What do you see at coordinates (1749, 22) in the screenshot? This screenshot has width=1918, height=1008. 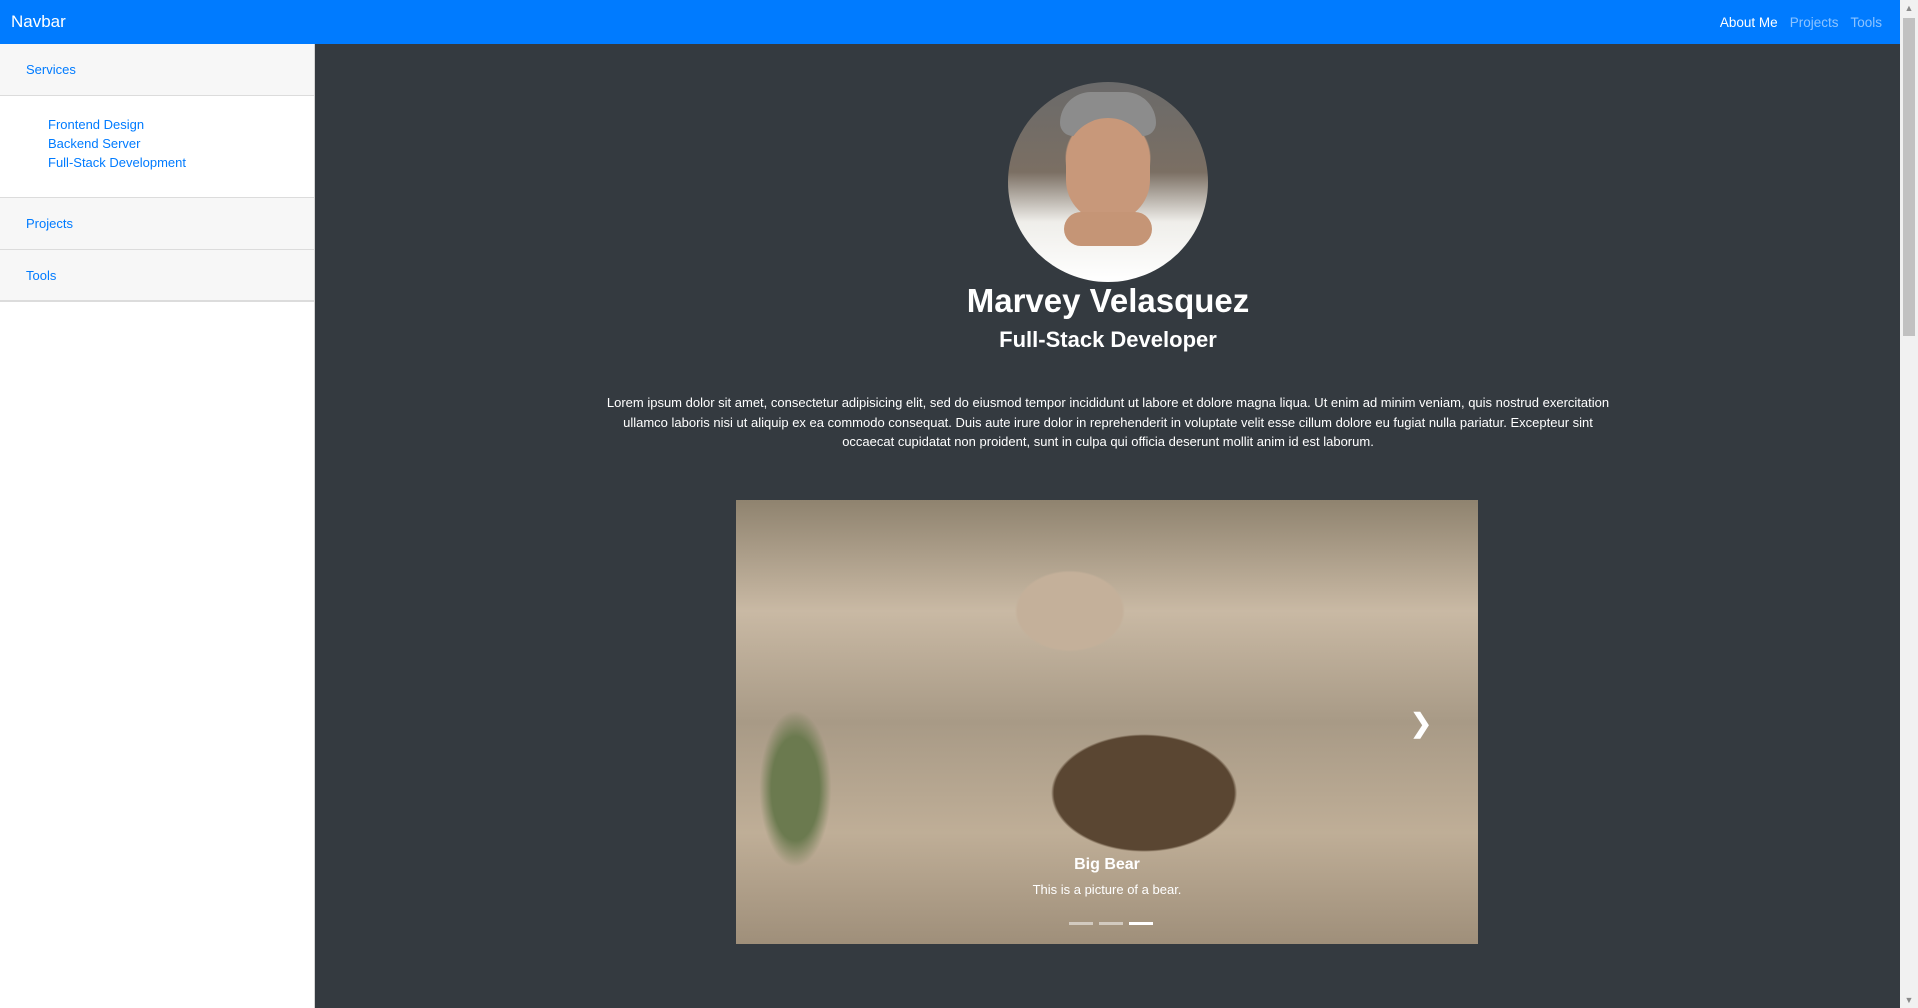 I see `nav-link-about-me: About Me` at bounding box center [1749, 22].